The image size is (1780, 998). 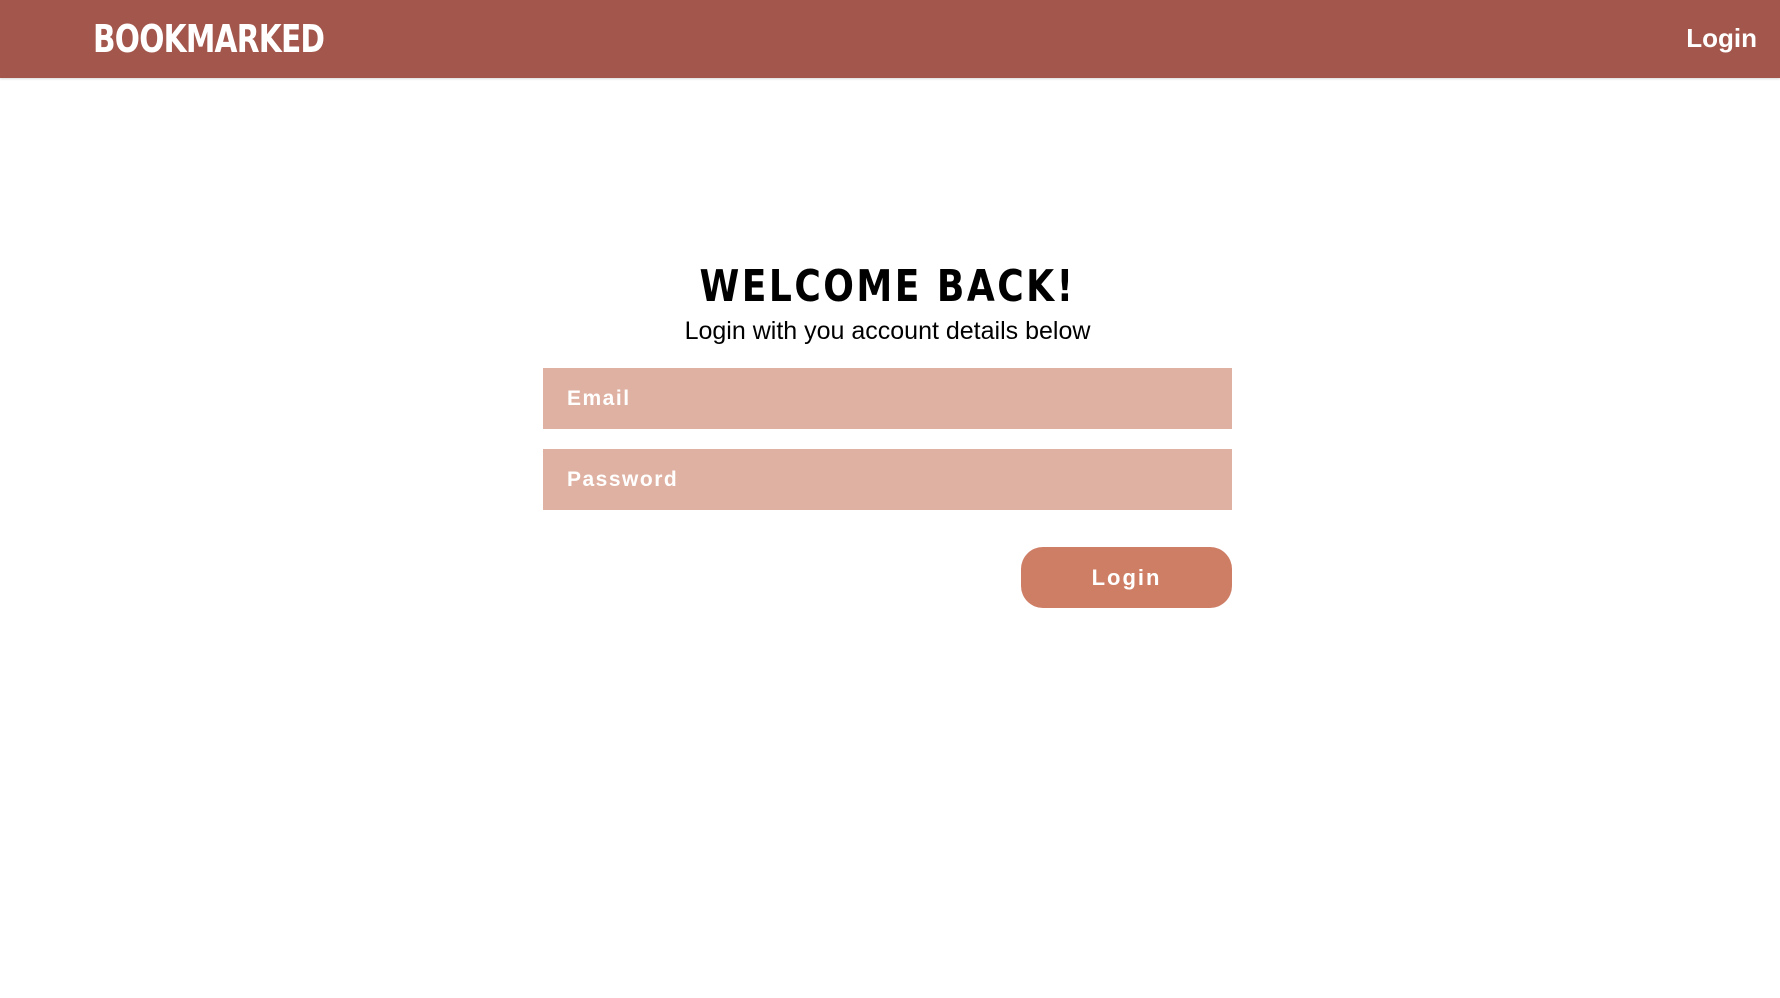 What do you see at coordinates (1721, 38) in the screenshot?
I see `nav-login-link: Login` at bounding box center [1721, 38].